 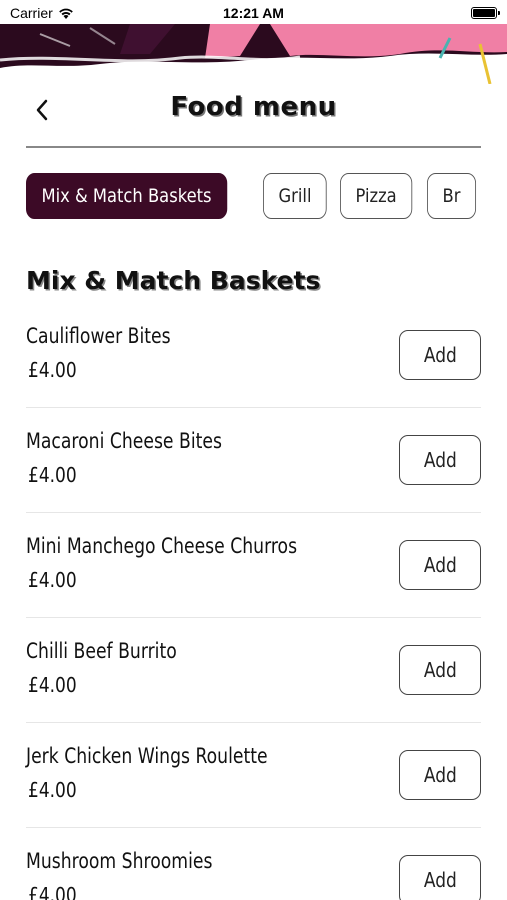 I want to click on menu-item: Mushroom Shroomies £4.00 Add, so click(x=253, y=864).